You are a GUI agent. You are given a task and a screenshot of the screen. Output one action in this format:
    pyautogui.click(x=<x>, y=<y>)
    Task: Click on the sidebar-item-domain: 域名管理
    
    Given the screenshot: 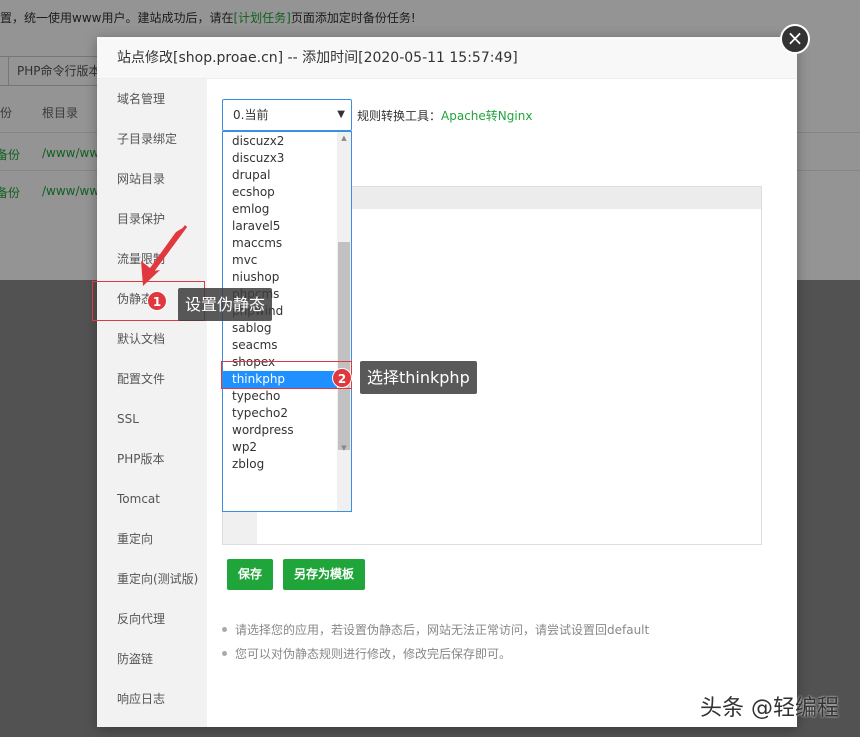 What is the action you would take?
    pyautogui.click(x=141, y=99)
    